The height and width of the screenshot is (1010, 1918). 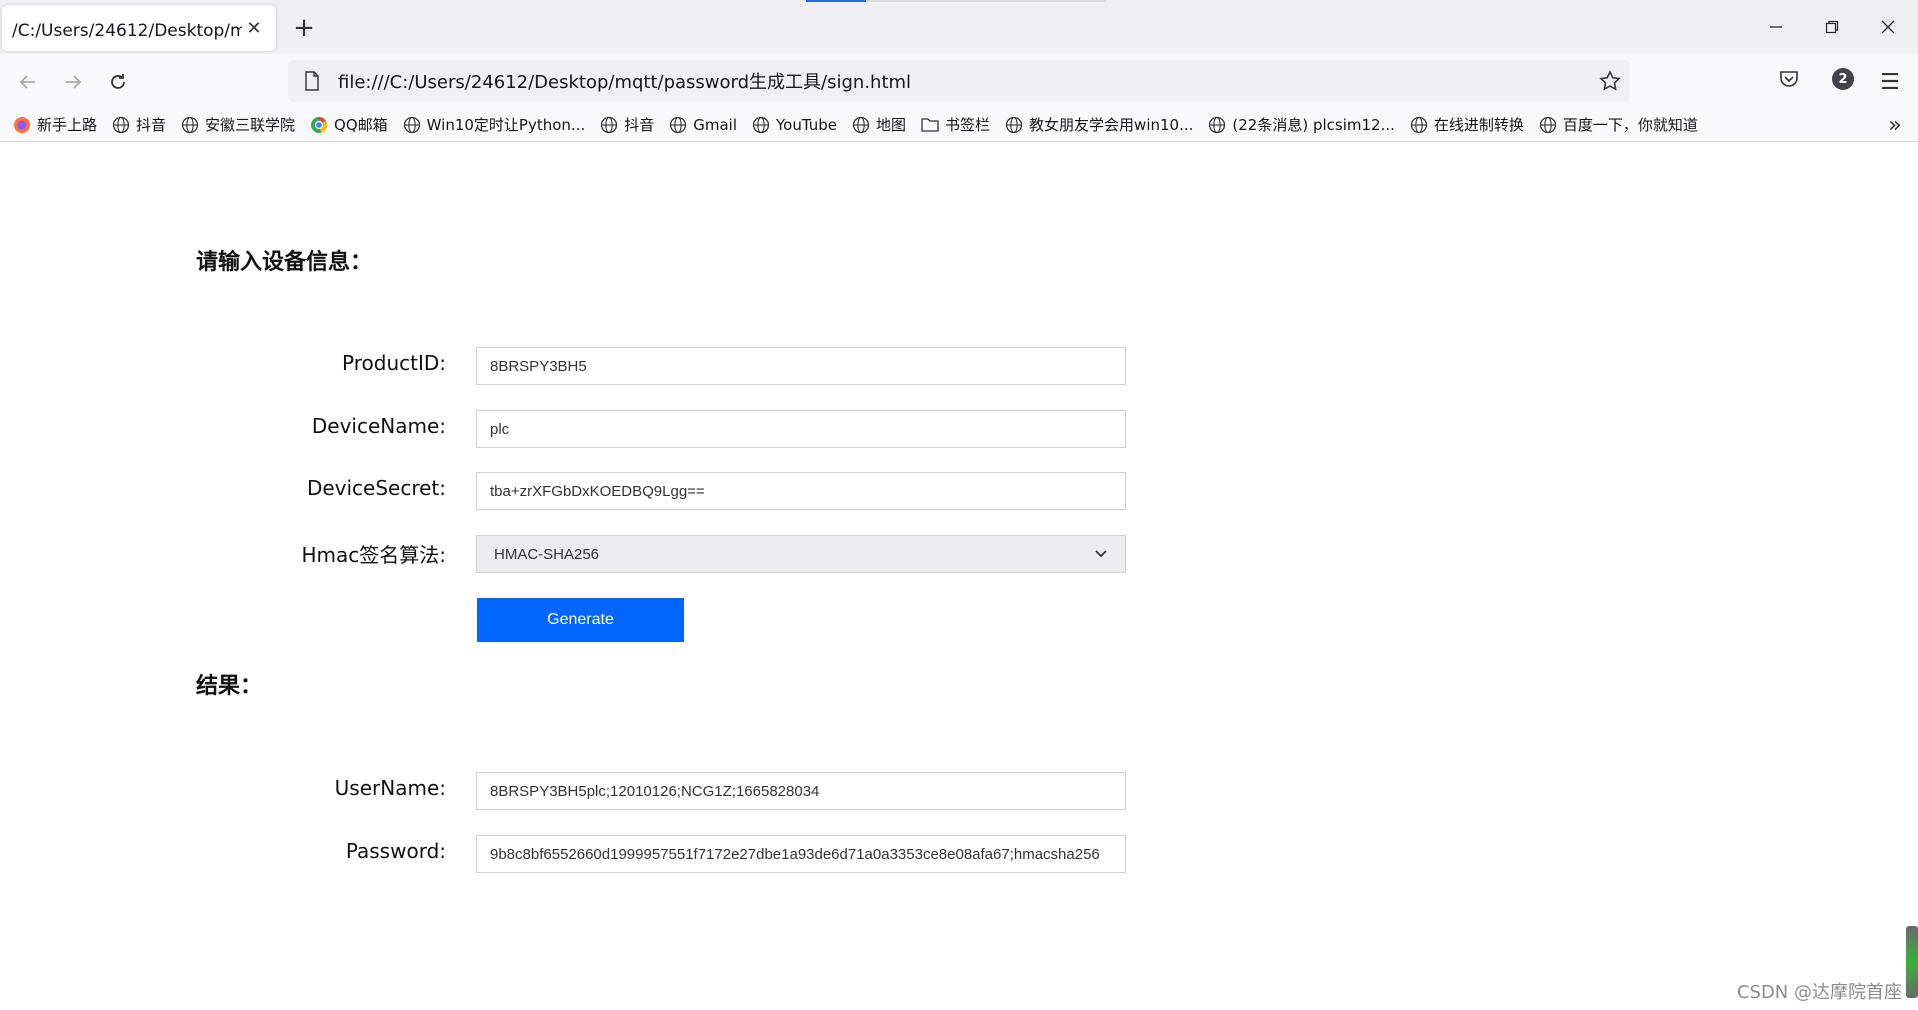 I want to click on hmac-selected-value: HMAC-SHA256, so click(x=547, y=554).